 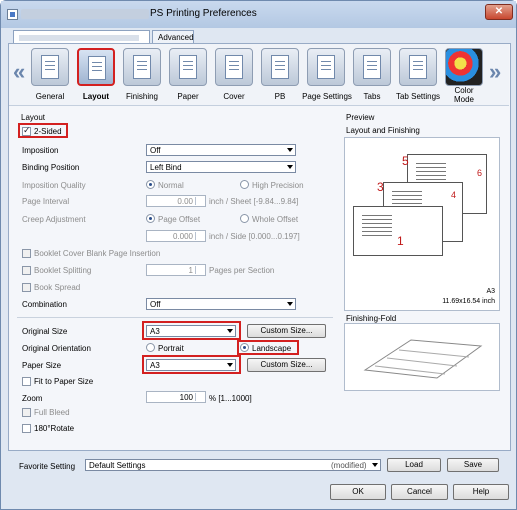 What do you see at coordinates (244, 347) in the screenshot?
I see `landscape-radio` at bounding box center [244, 347].